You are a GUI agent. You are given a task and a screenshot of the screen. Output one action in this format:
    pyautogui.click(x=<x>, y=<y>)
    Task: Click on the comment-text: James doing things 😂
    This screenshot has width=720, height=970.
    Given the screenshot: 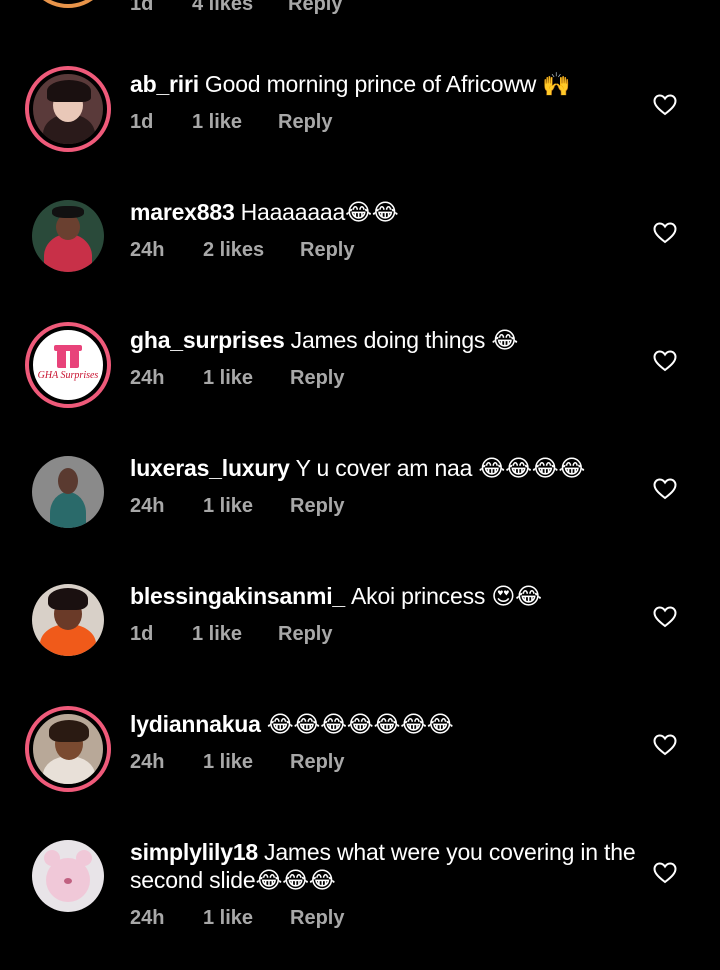 What is the action you would take?
    pyautogui.click(x=404, y=340)
    